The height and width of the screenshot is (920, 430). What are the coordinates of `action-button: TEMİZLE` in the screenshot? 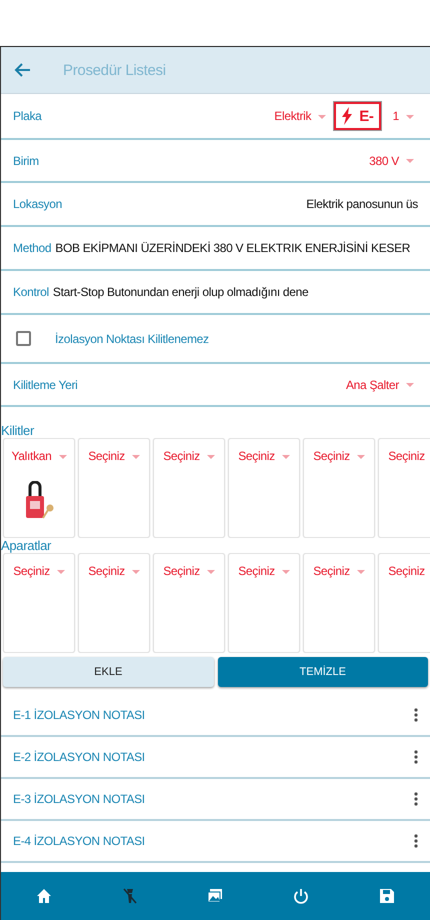 It's located at (323, 672).